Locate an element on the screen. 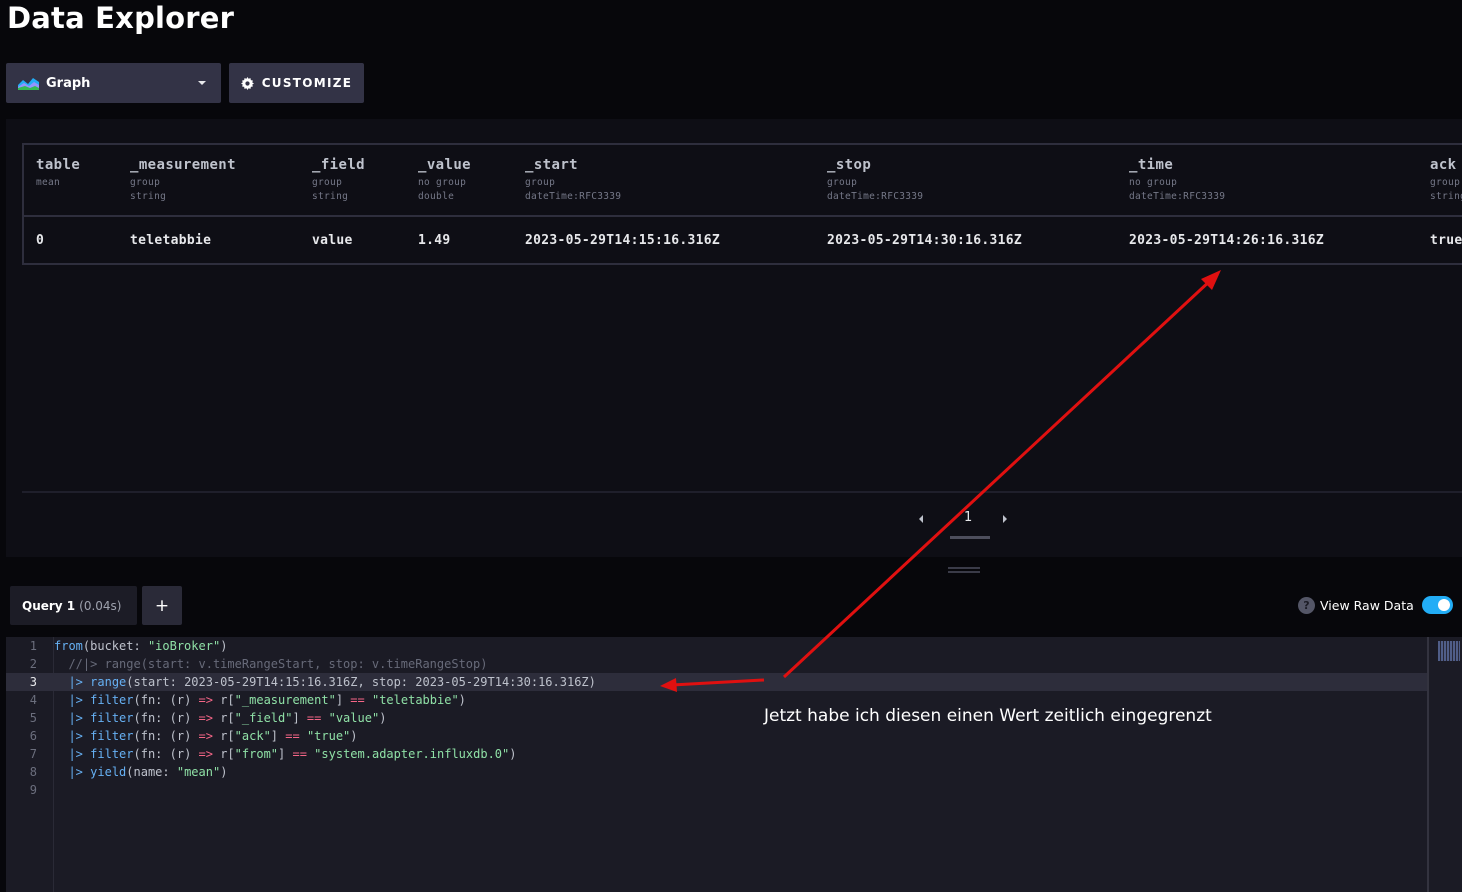  column-type: dateTime:RFC3339 is located at coordinates (573, 196).